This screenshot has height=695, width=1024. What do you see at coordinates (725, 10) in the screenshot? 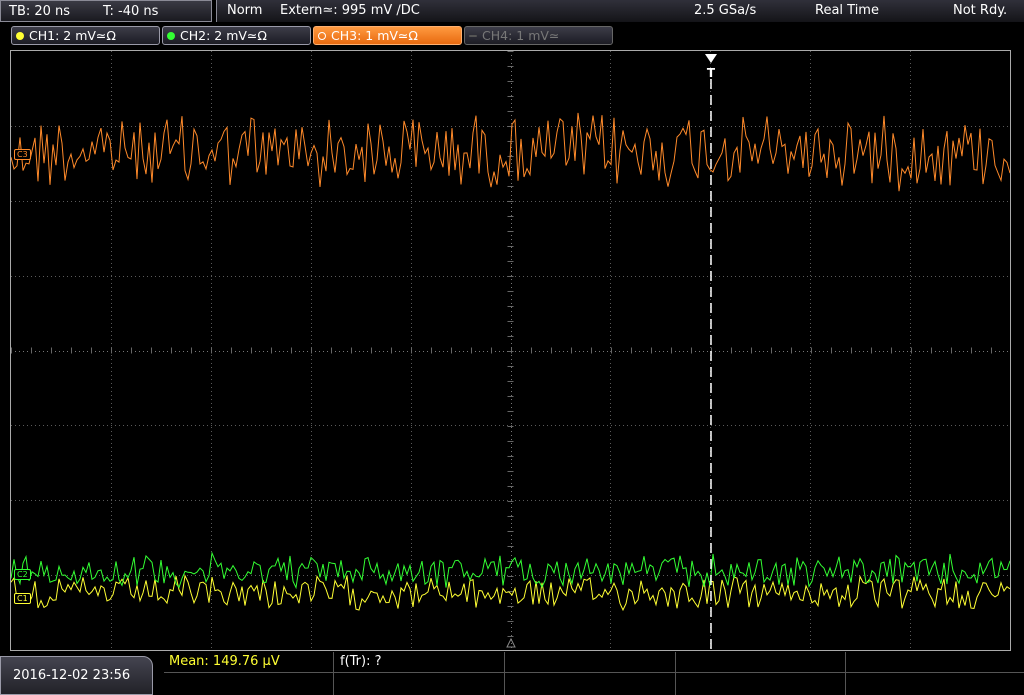
I see `sample-rate-label: 2.5 GSa/s` at bounding box center [725, 10].